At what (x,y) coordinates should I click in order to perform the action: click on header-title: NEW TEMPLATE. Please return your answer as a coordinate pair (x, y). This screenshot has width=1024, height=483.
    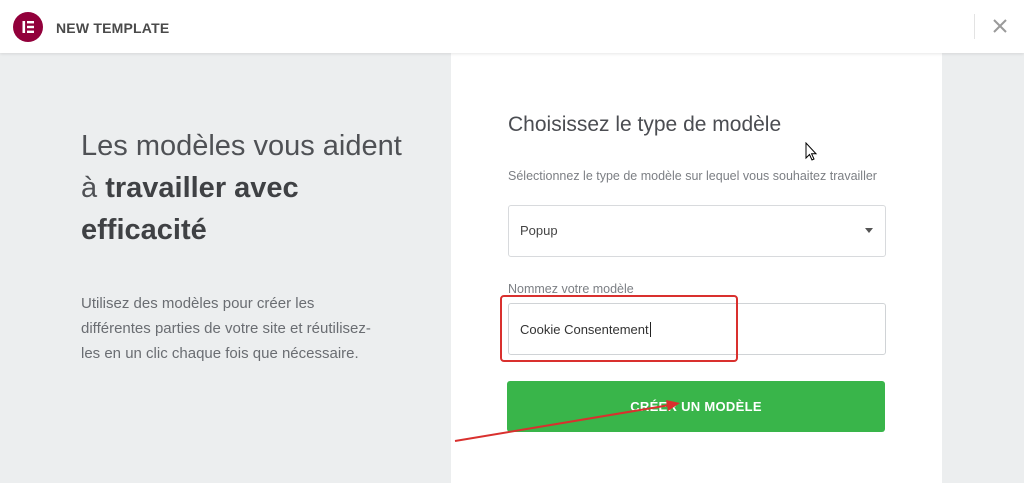
    Looking at the image, I should click on (113, 28).